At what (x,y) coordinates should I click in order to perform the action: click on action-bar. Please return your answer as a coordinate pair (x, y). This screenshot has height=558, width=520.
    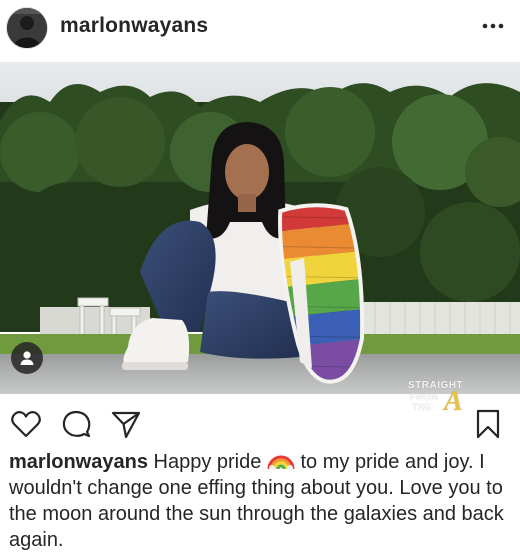
    Looking at the image, I should click on (260, 423).